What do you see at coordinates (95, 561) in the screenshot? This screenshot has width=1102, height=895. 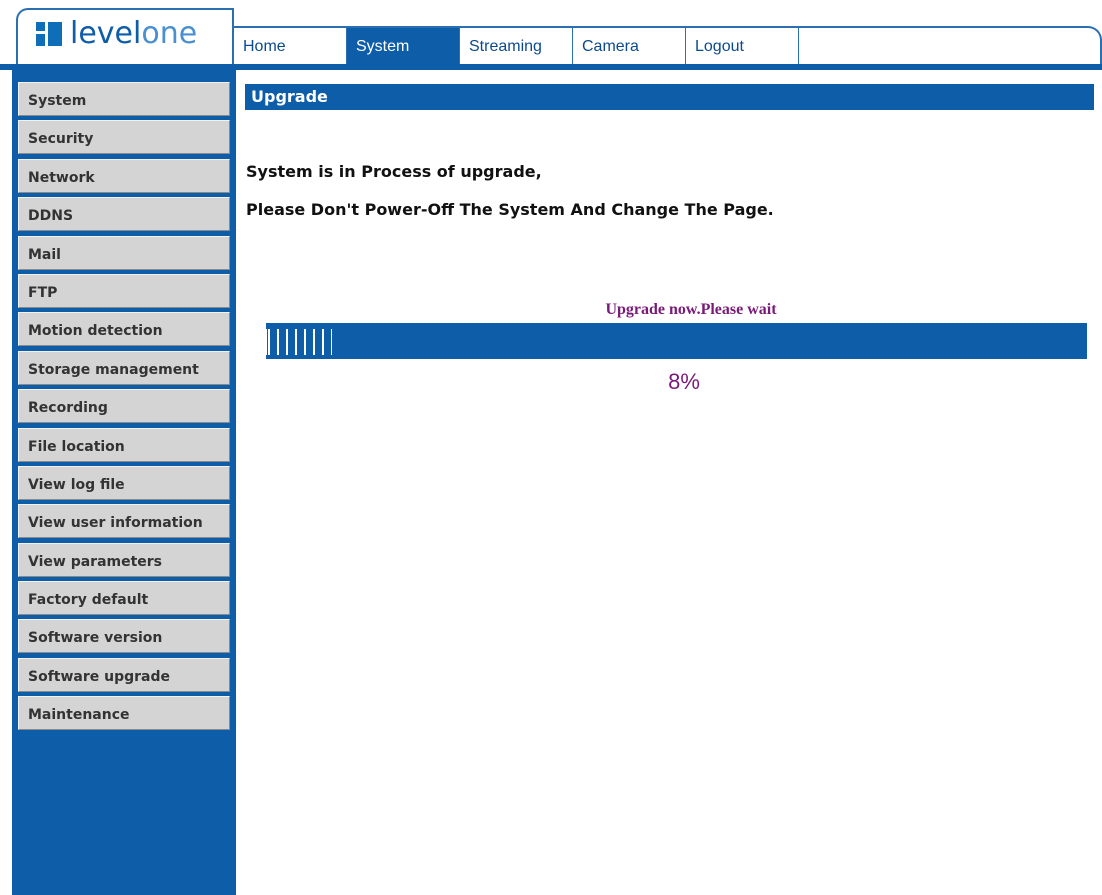 I see `sidebar-item-label: View parameters` at bounding box center [95, 561].